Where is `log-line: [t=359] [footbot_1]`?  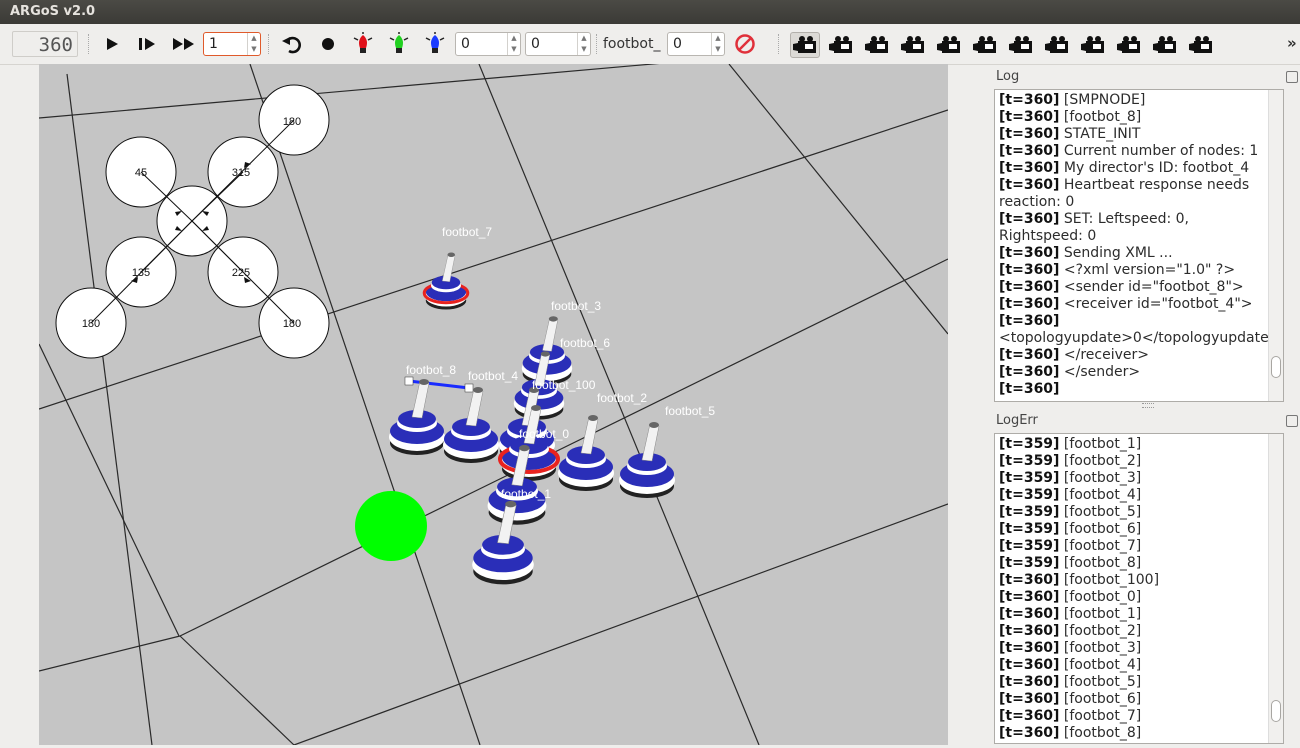 log-line: [t=359] [footbot_1] is located at coordinates (1131, 444).